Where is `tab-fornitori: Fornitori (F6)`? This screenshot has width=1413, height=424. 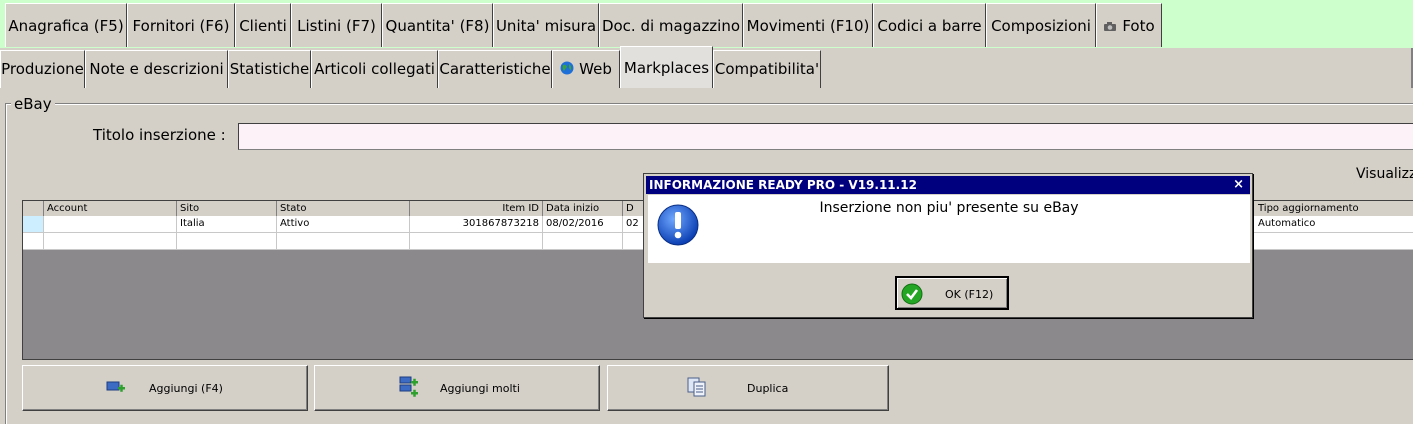 tab-fornitori: Fornitori (F6) is located at coordinates (181, 25).